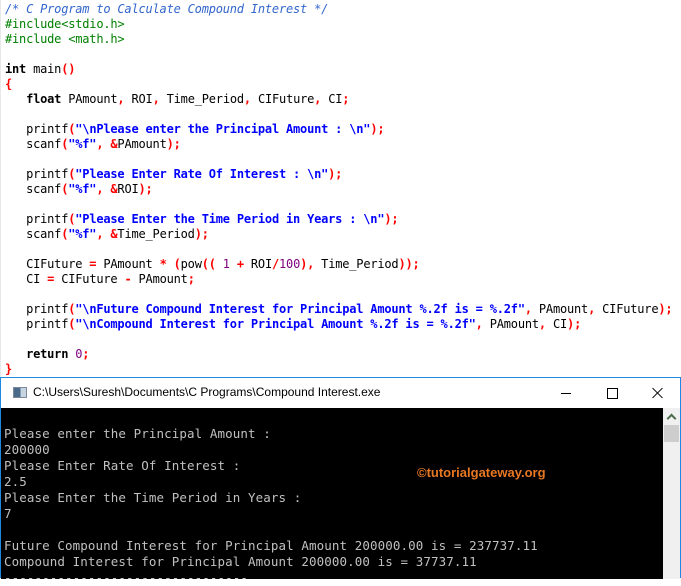  What do you see at coordinates (275, 264) in the screenshot?
I see `code-token: /` at bounding box center [275, 264].